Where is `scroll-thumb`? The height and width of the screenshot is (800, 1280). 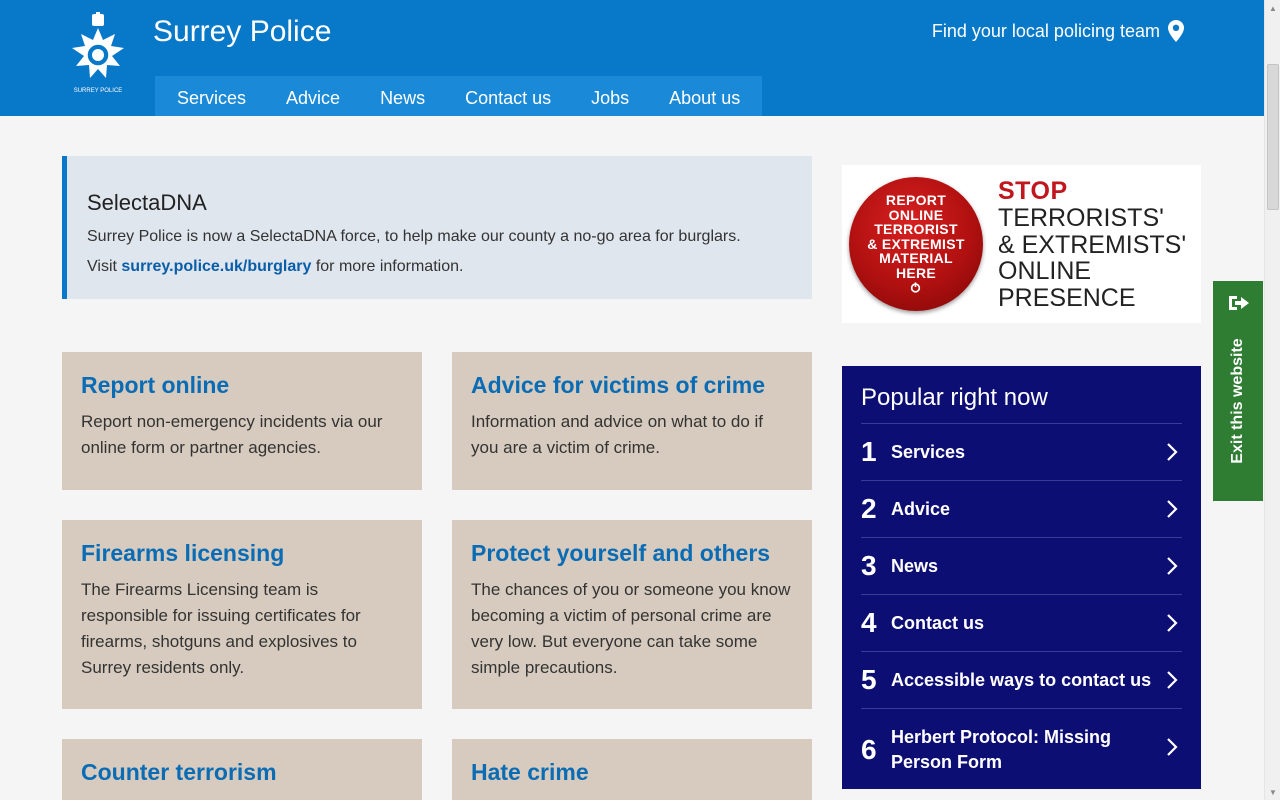 scroll-thumb is located at coordinates (1273, 137).